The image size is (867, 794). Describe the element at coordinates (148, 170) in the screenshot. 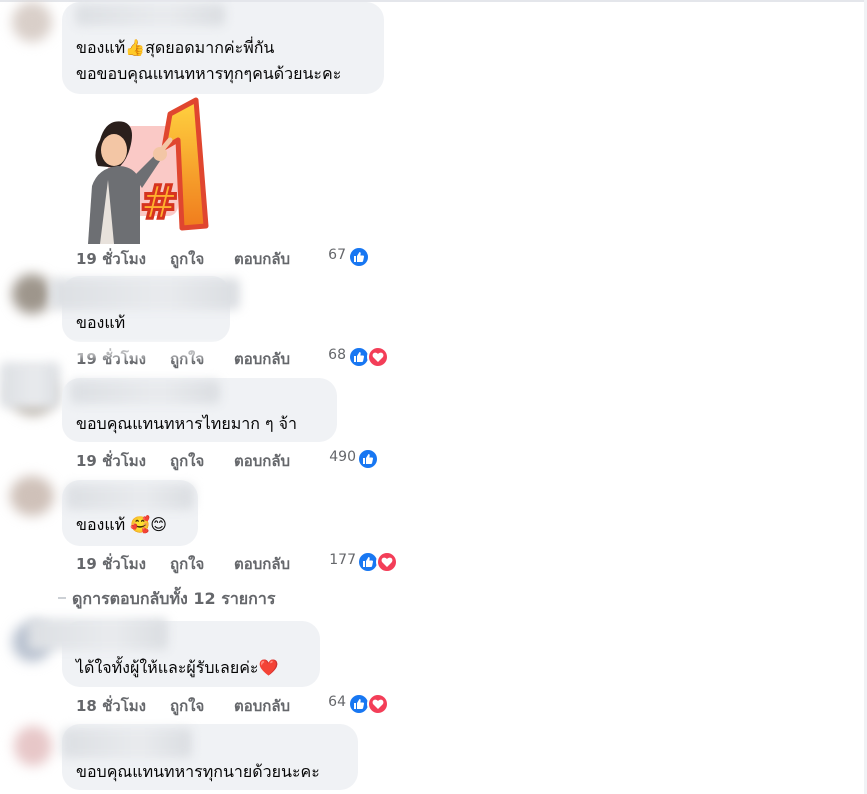

I see `sticker-number-one: #` at that location.